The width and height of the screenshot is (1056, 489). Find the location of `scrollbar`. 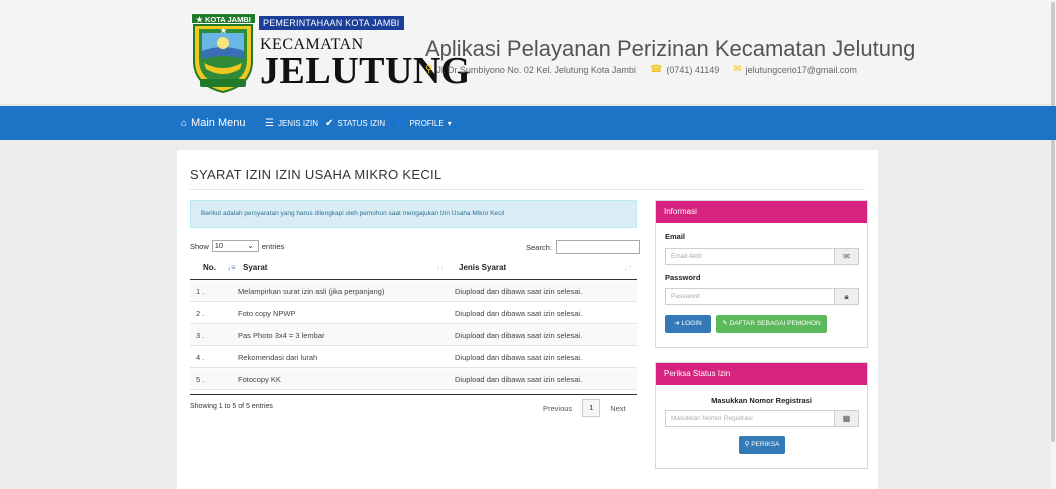

scrollbar is located at coordinates (1053, 244).